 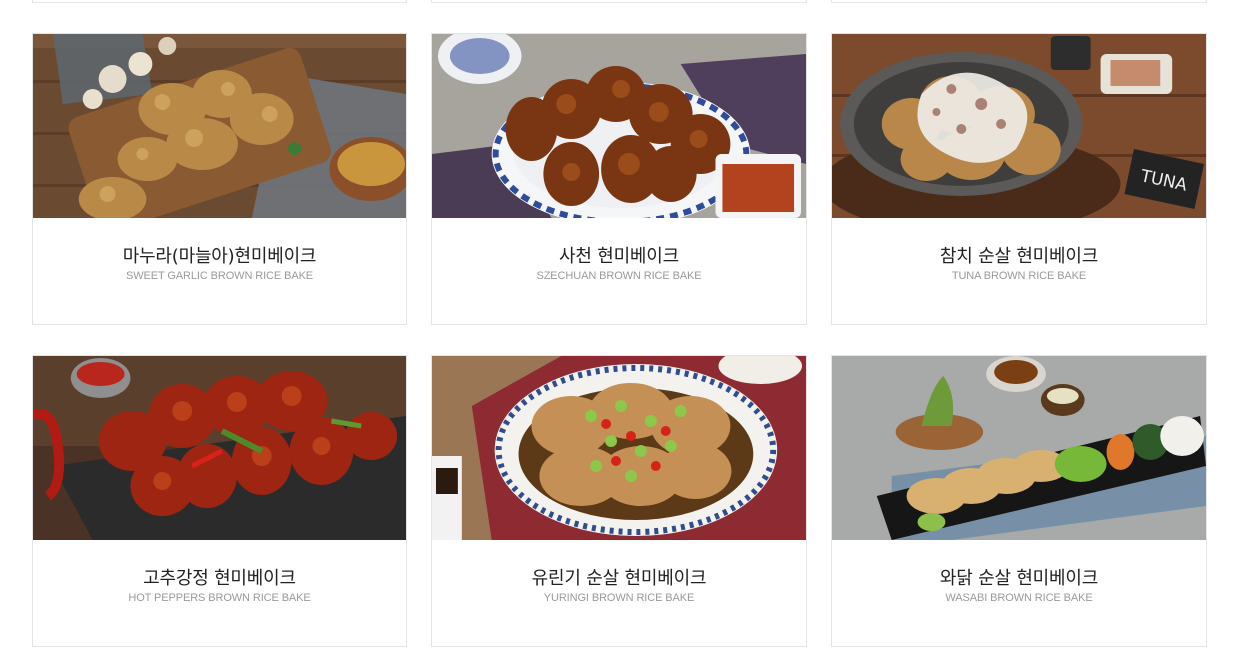 What do you see at coordinates (619, 126) in the screenshot?
I see `szechuan-chicken-photo` at bounding box center [619, 126].